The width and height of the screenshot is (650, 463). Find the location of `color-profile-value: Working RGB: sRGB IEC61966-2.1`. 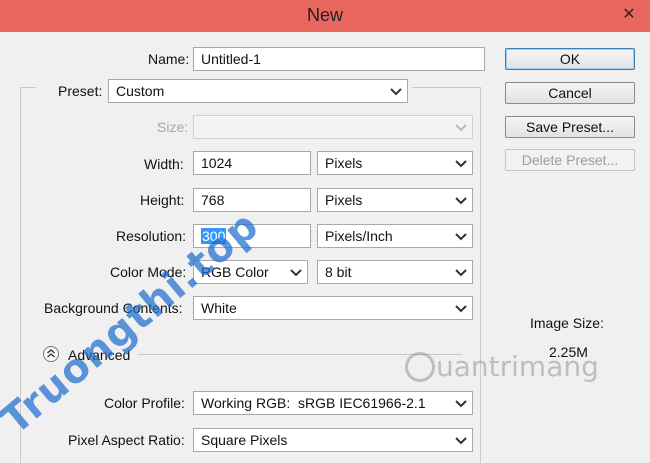

color-profile-value: Working RGB: sRGB IEC61966-2.1 is located at coordinates (313, 403).